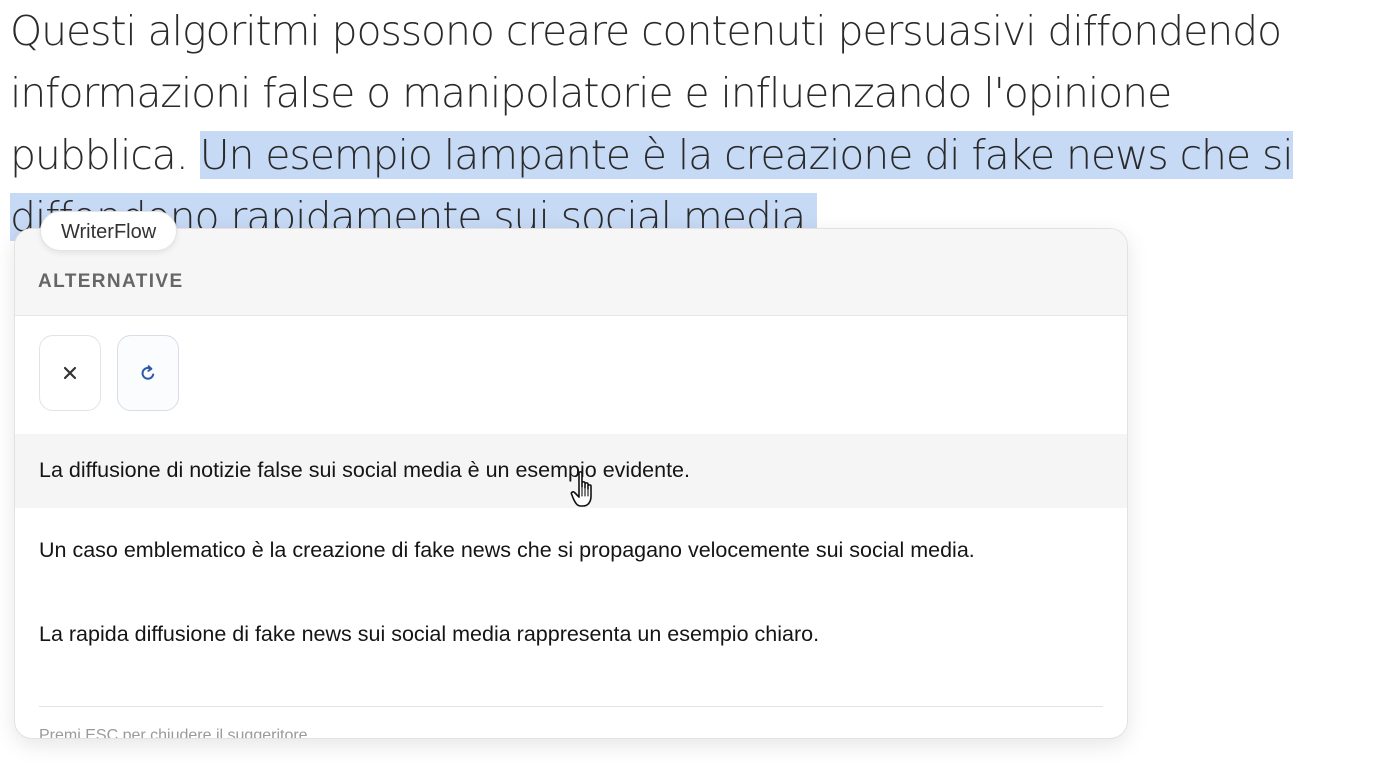 This screenshot has width=1396, height=766. I want to click on close-button, so click(70, 373).